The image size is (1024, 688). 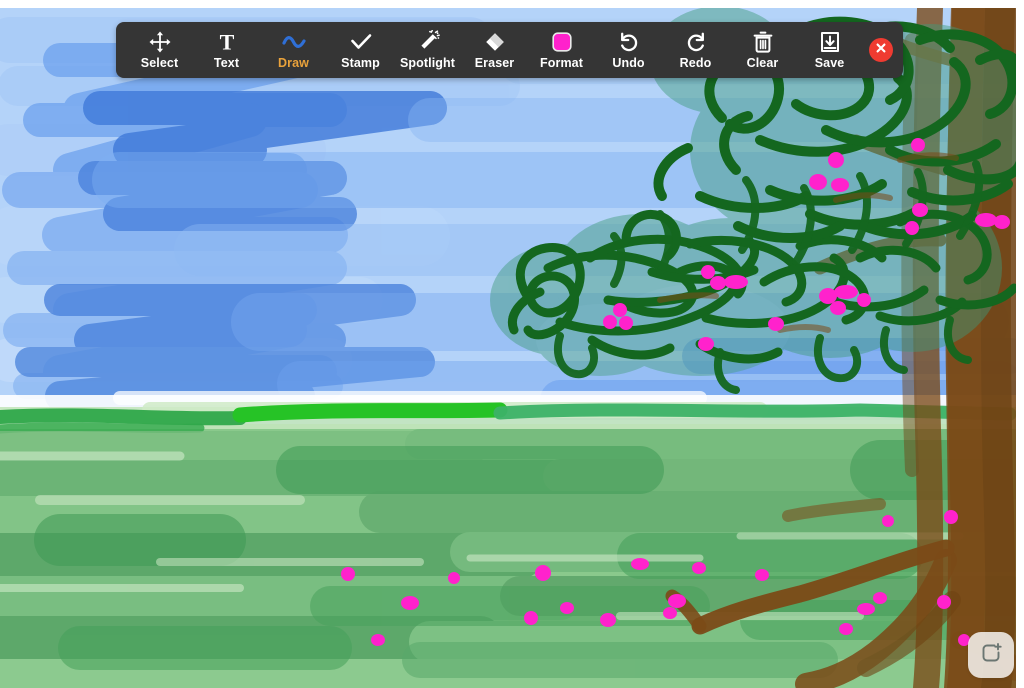 What do you see at coordinates (428, 42) in the screenshot?
I see `magic-wand-icon` at bounding box center [428, 42].